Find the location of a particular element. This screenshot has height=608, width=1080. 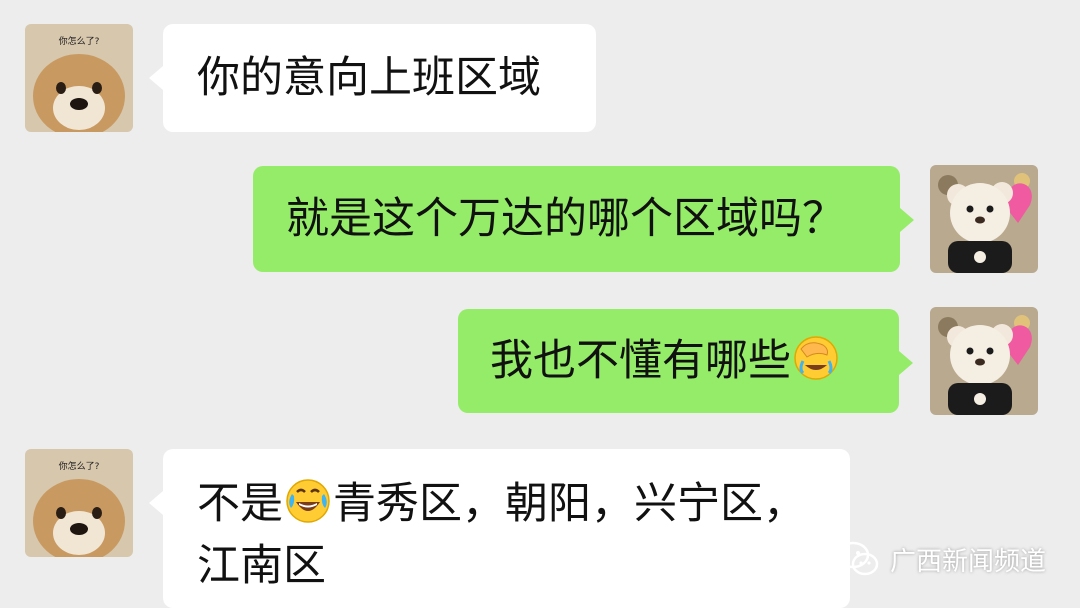

message-line-2: 江南区 is located at coordinates (523, 566).